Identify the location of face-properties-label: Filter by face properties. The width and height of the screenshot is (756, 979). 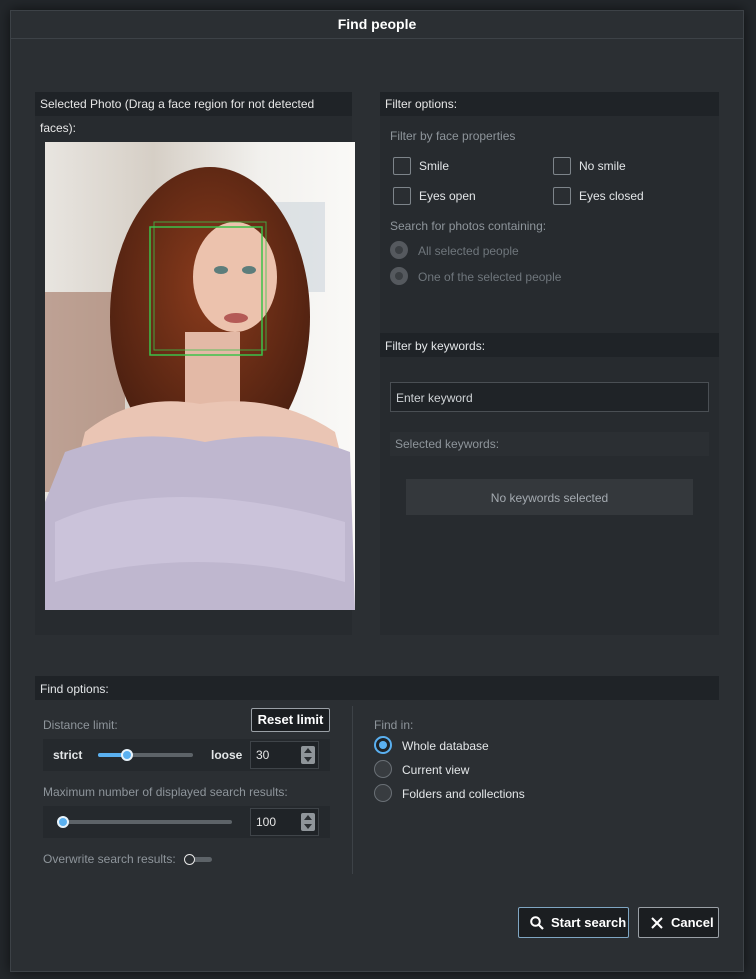
(453, 136).